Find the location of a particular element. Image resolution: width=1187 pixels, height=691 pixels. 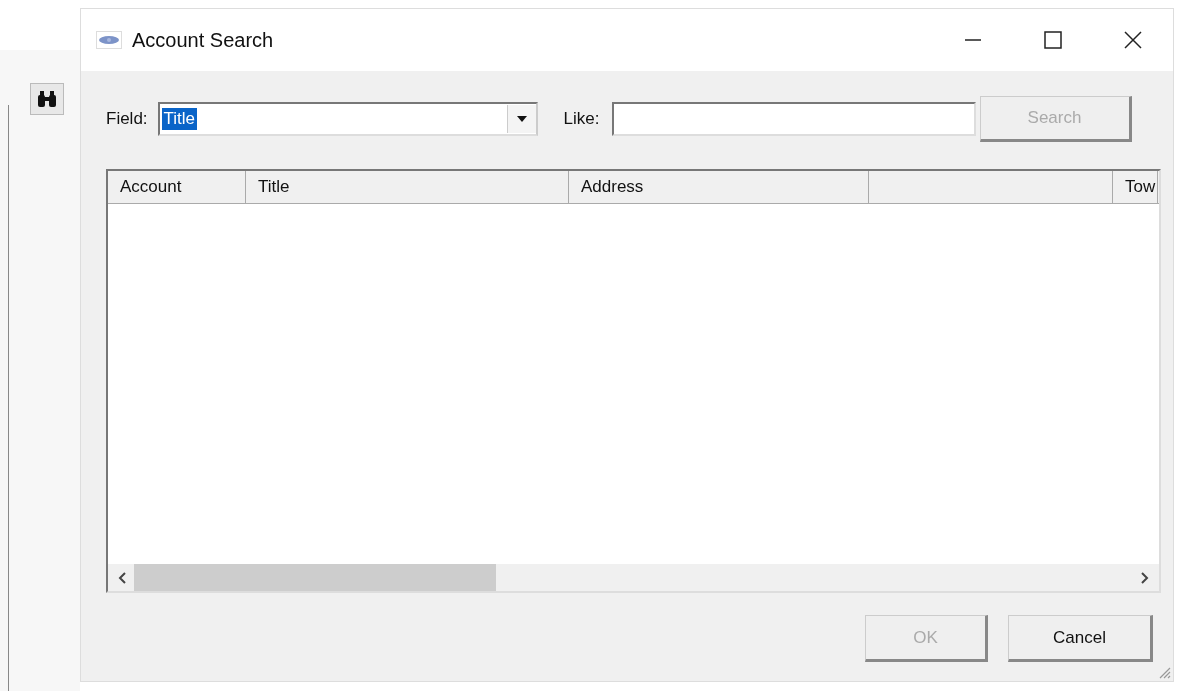

column-header: Account is located at coordinates (177, 187).